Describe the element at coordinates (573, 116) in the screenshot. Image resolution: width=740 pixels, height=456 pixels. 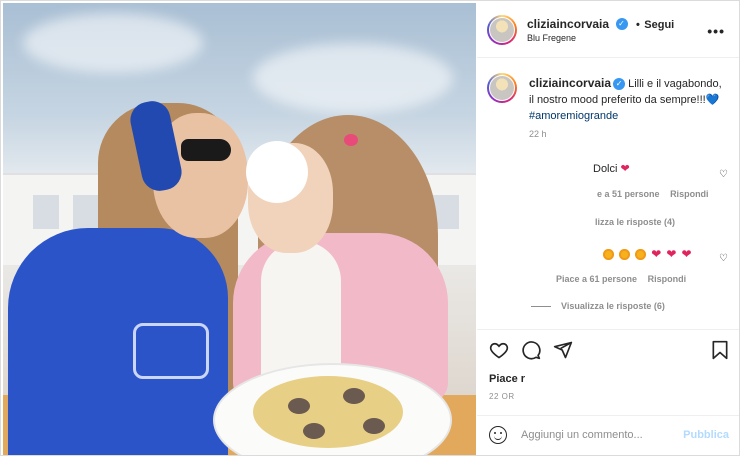
I see `hashtag-link: #amoremiogrande` at that location.